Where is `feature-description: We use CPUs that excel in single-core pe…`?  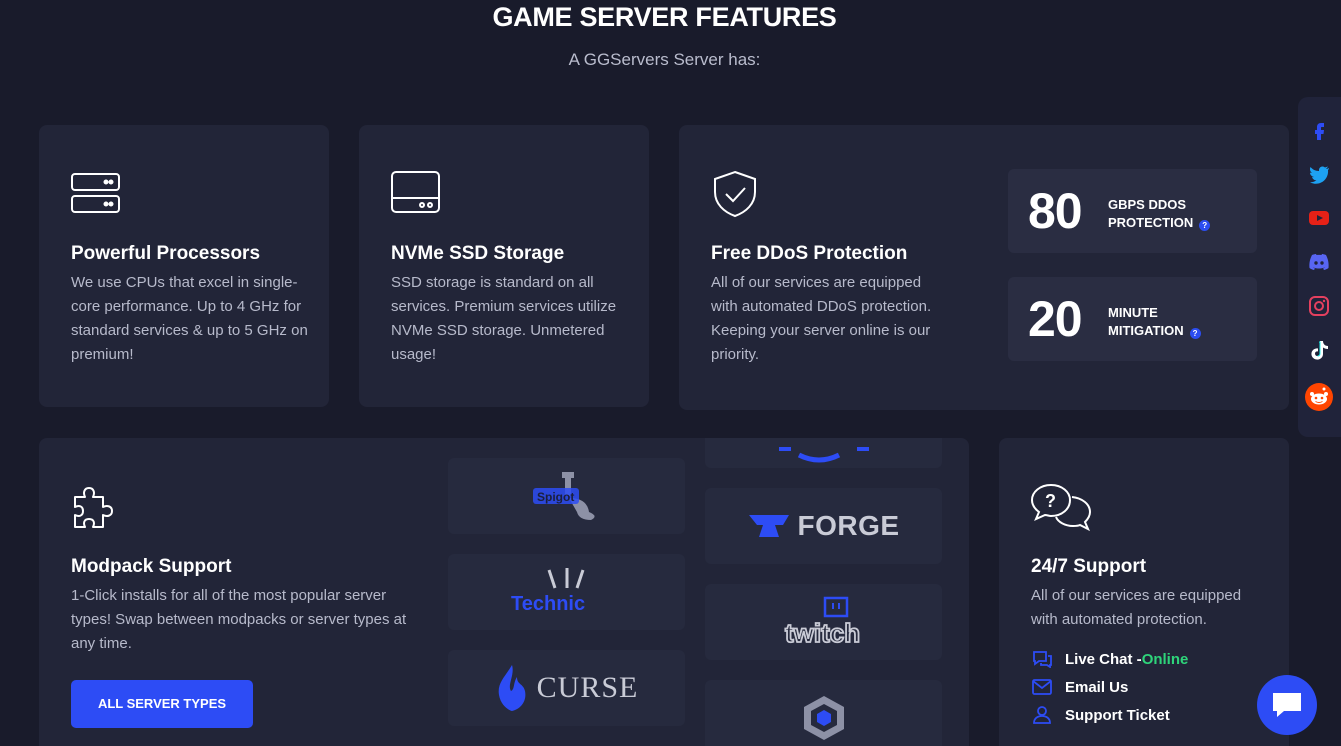 feature-description: We use CPUs that excel in single-core pe… is located at coordinates (189, 318).